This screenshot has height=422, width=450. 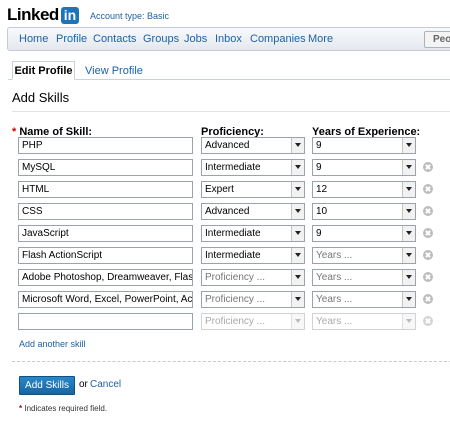 What do you see at coordinates (105, 189) in the screenshot?
I see `skill-name-input: HTML` at bounding box center [105, 189].